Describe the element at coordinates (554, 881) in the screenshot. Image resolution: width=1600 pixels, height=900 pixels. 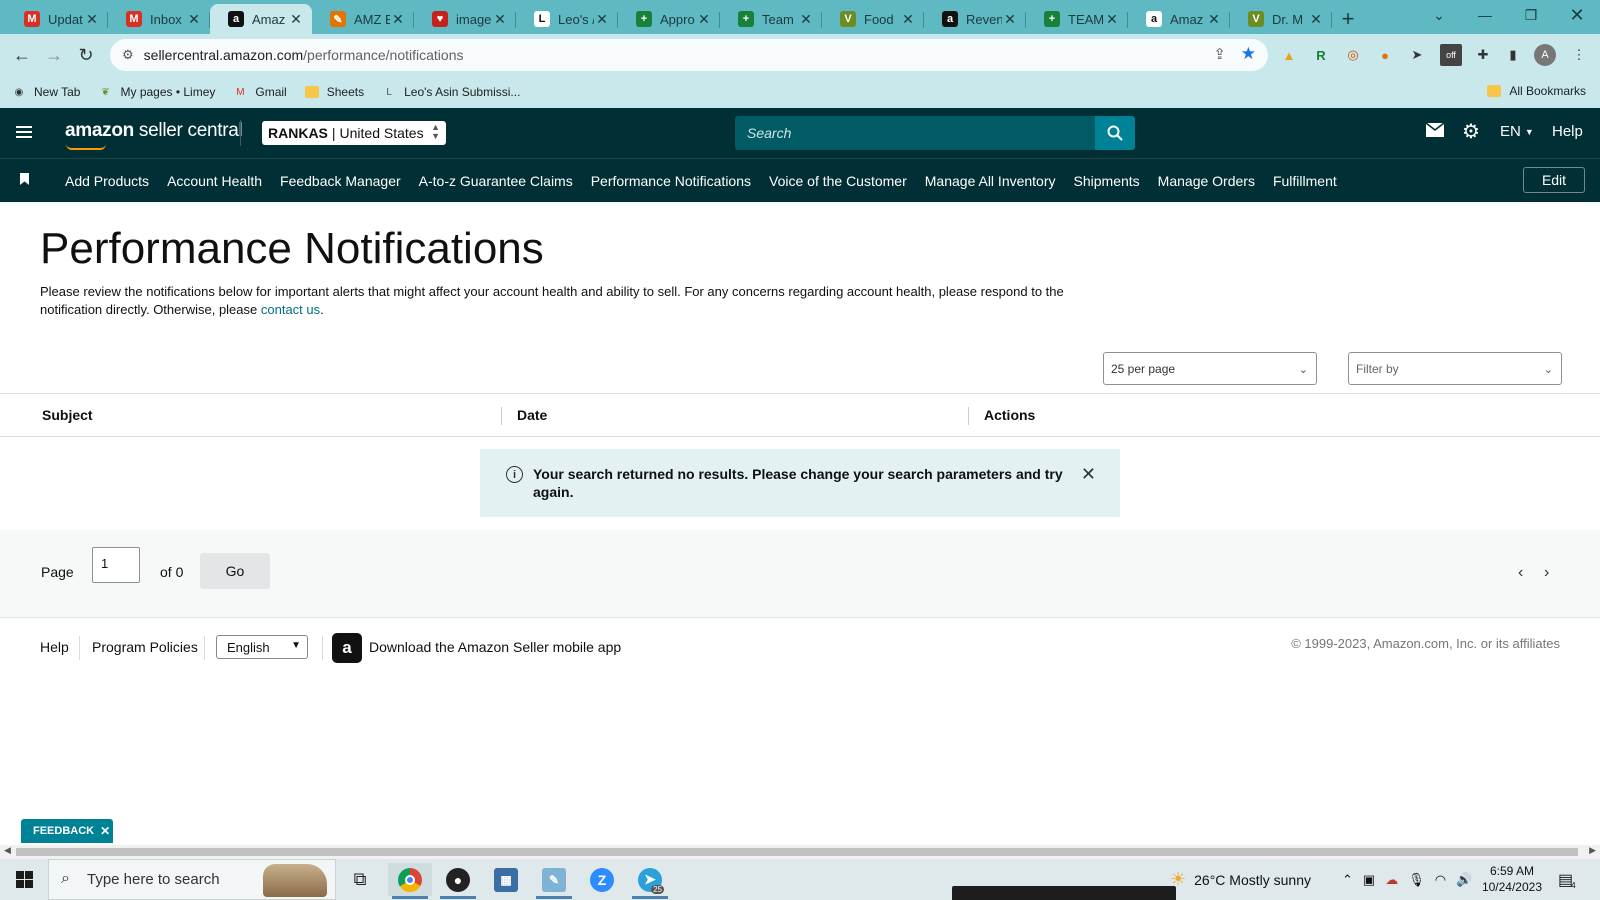
I see `notepad-taskbar-icon: ✎` at that location.